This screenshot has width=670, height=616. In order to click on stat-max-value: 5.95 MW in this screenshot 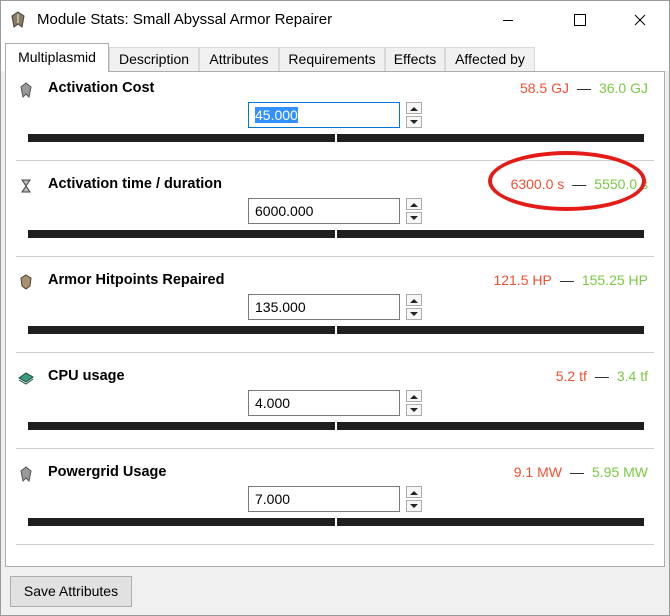, I will do `click(619, 472)`.